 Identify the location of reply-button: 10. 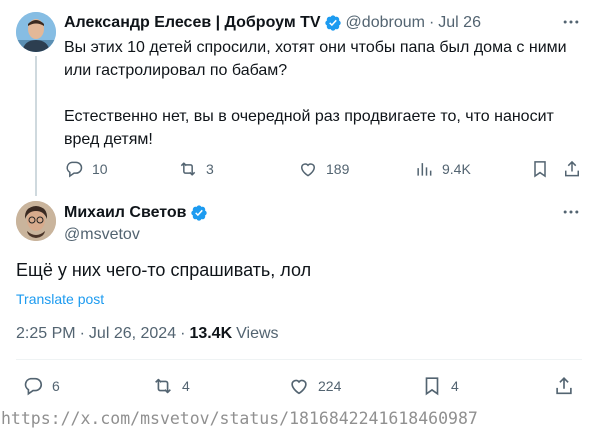
(86, 169).